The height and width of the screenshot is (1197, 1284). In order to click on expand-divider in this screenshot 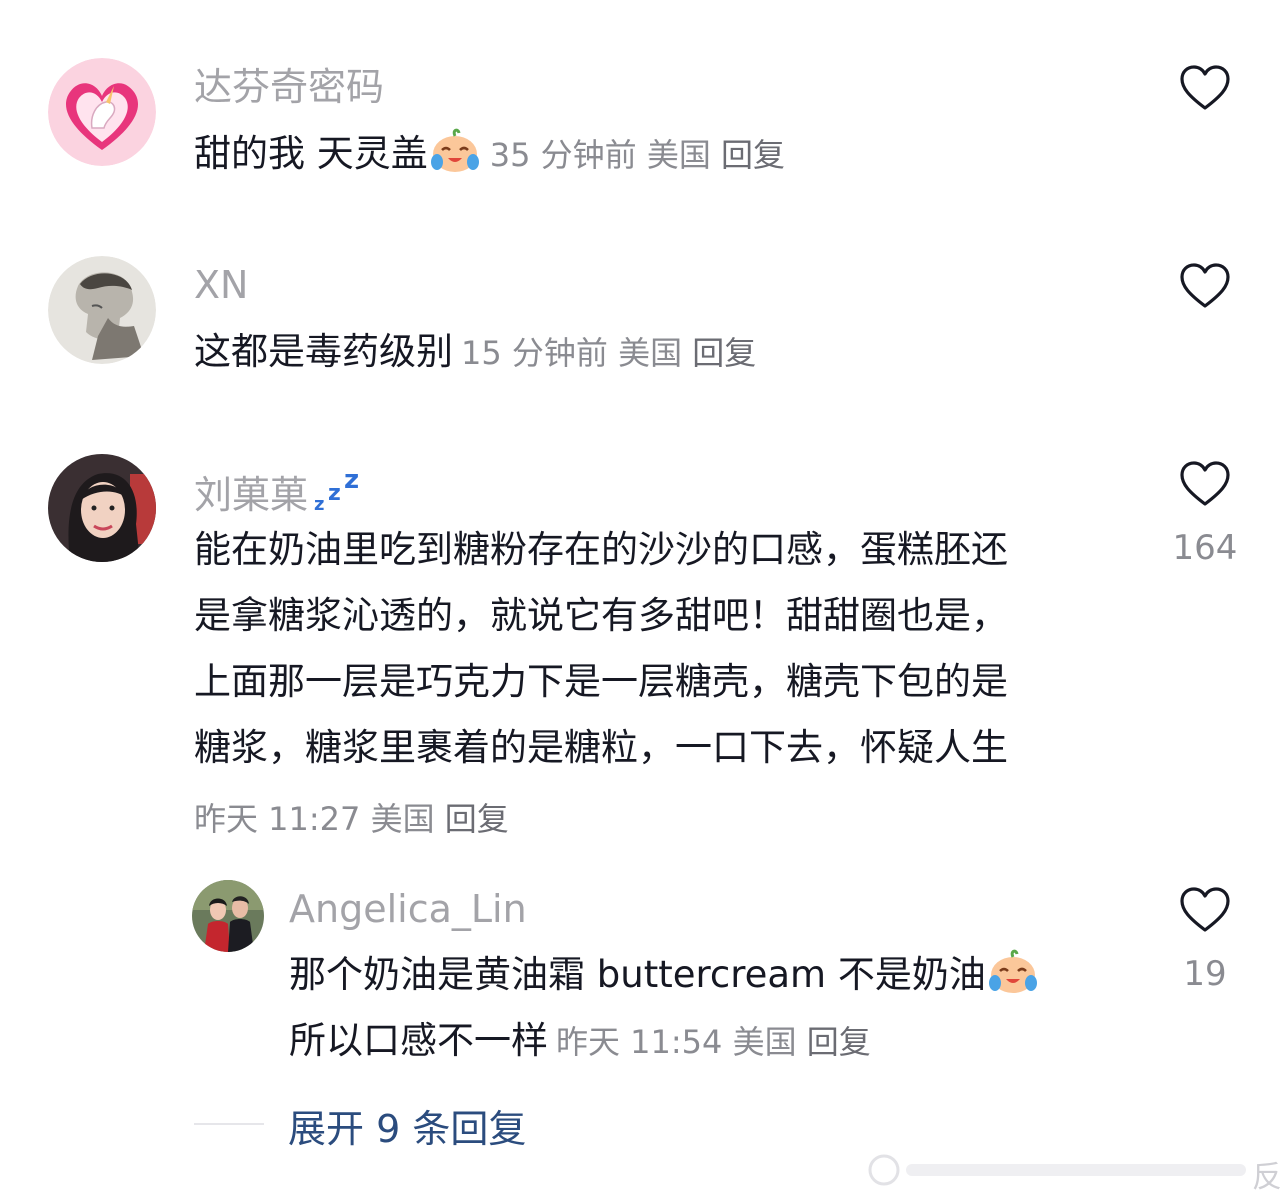, I will do `click(229, 1124)`.